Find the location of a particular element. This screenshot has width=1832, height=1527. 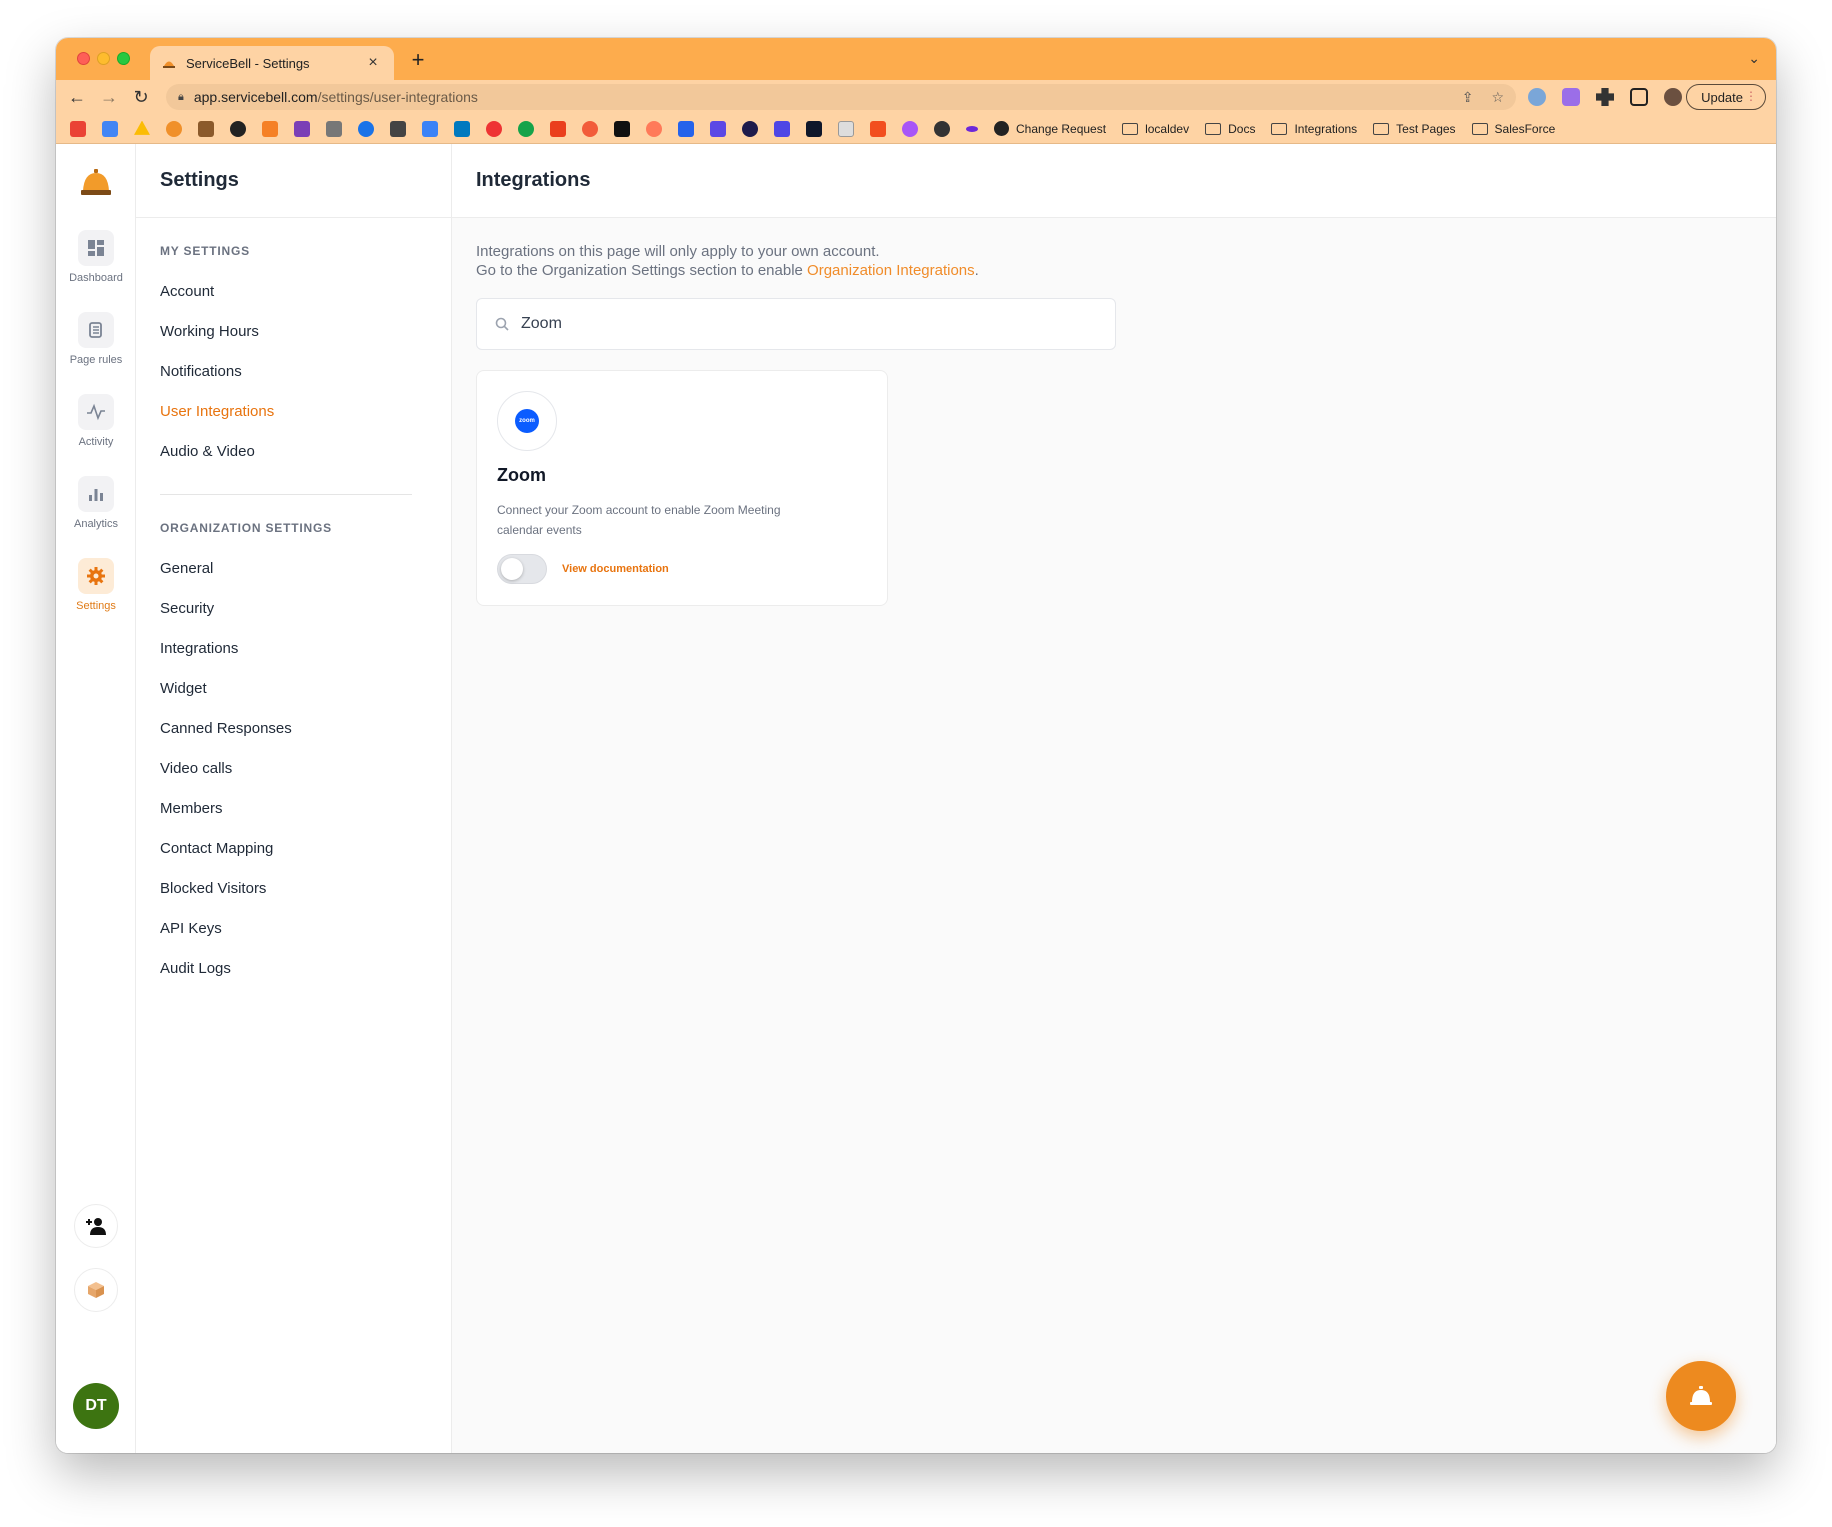

nav-link-audit-logs: Audit Logs is located at coordinates (293, 969).